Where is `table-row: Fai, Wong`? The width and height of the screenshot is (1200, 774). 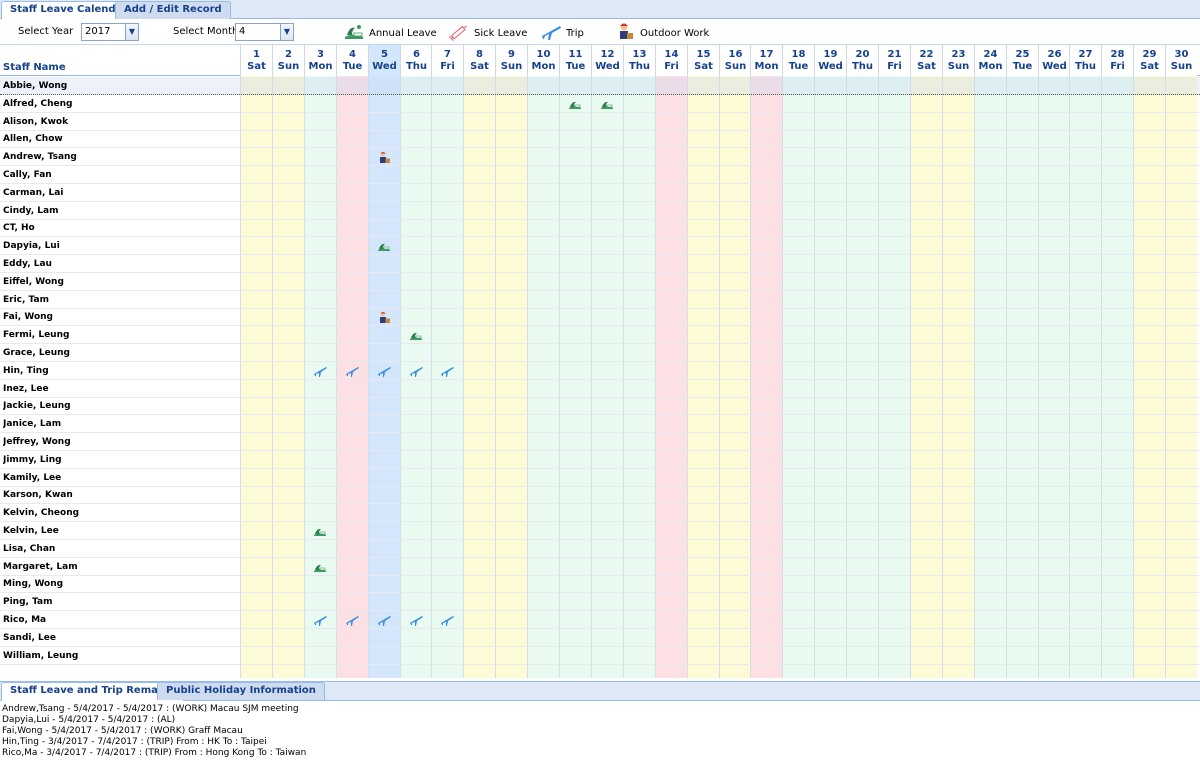 table-row: Fai, Wong is located at coordinates (600, 317).